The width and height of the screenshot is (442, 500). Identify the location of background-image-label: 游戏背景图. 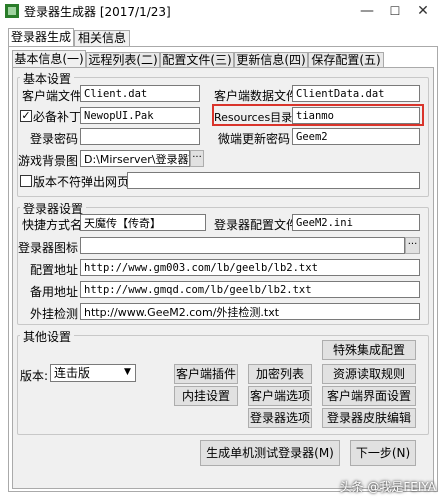
(48, 161).